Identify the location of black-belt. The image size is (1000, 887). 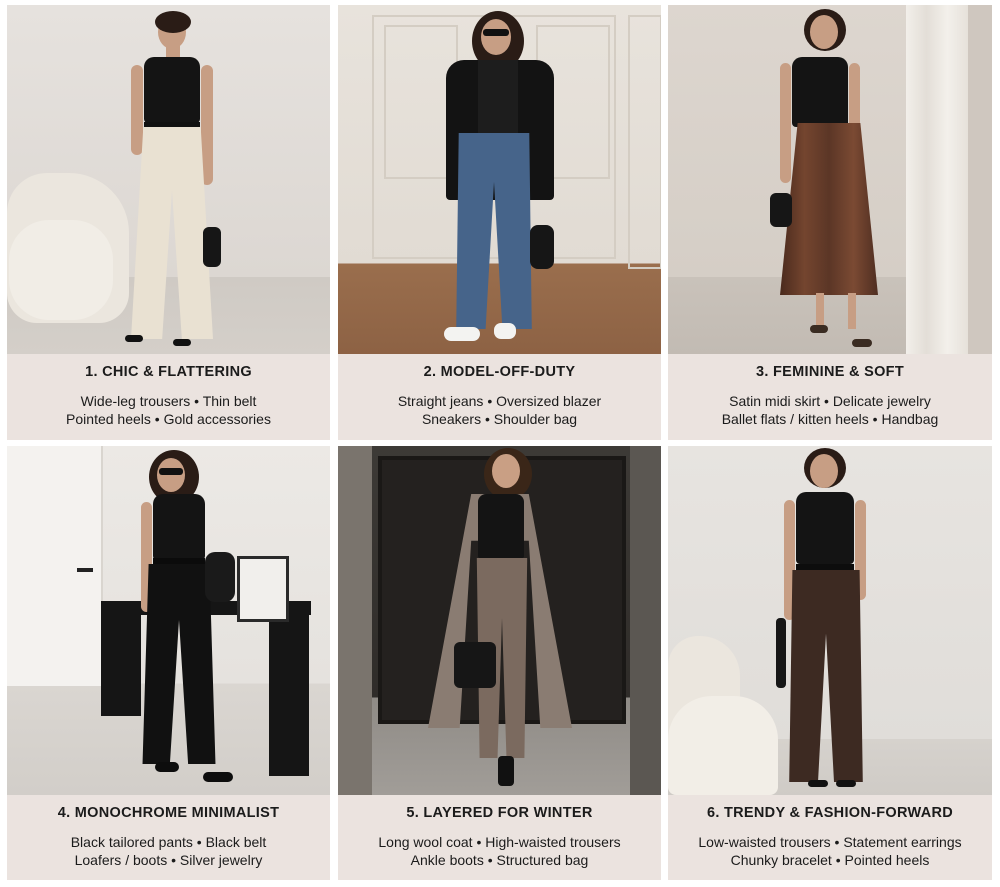
(179, 561).